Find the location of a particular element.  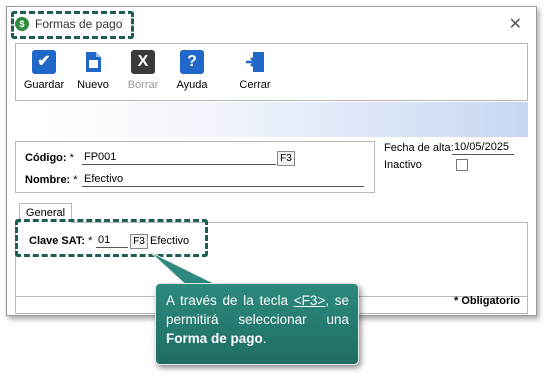

toolbar: ✔ Guardar Nuevo X Borrar ? Ayuda Cerrar is located at coordinates (271, 72).